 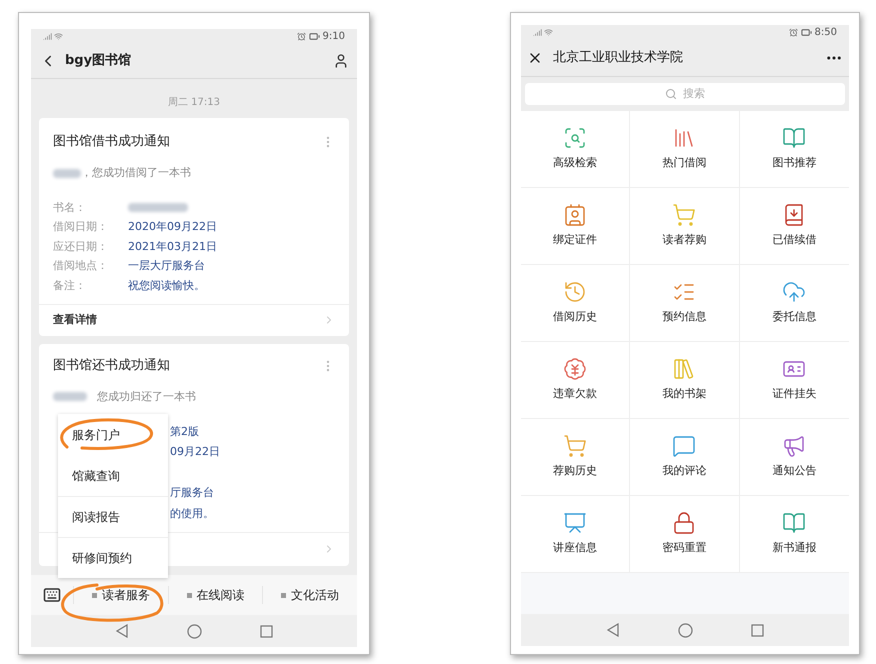 I want to click on message-time: 周二 17:13, so click(x=194, y=103).